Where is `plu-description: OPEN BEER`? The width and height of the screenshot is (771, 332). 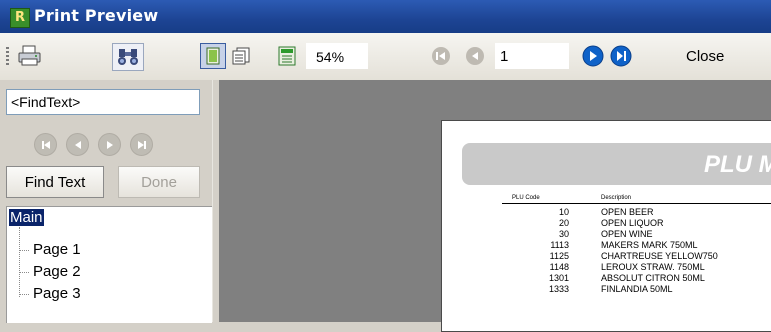
plu-description: OPEN BEER is located at coordinates (627, 212).